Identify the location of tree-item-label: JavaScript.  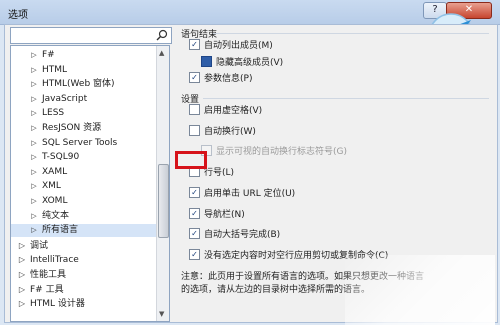
(65, 98).